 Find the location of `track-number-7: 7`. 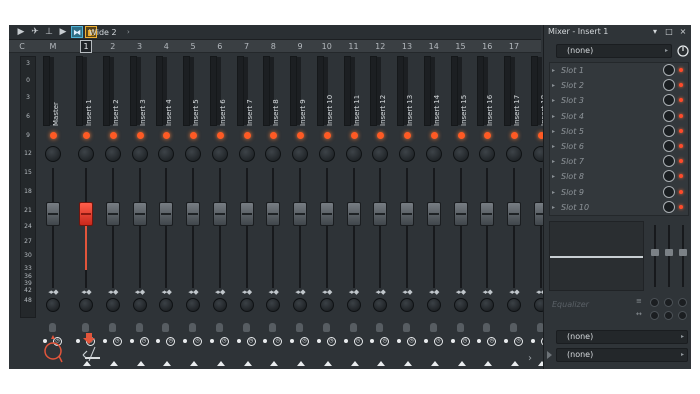

track-number-7: 7 is located at coordinates (247, 46).